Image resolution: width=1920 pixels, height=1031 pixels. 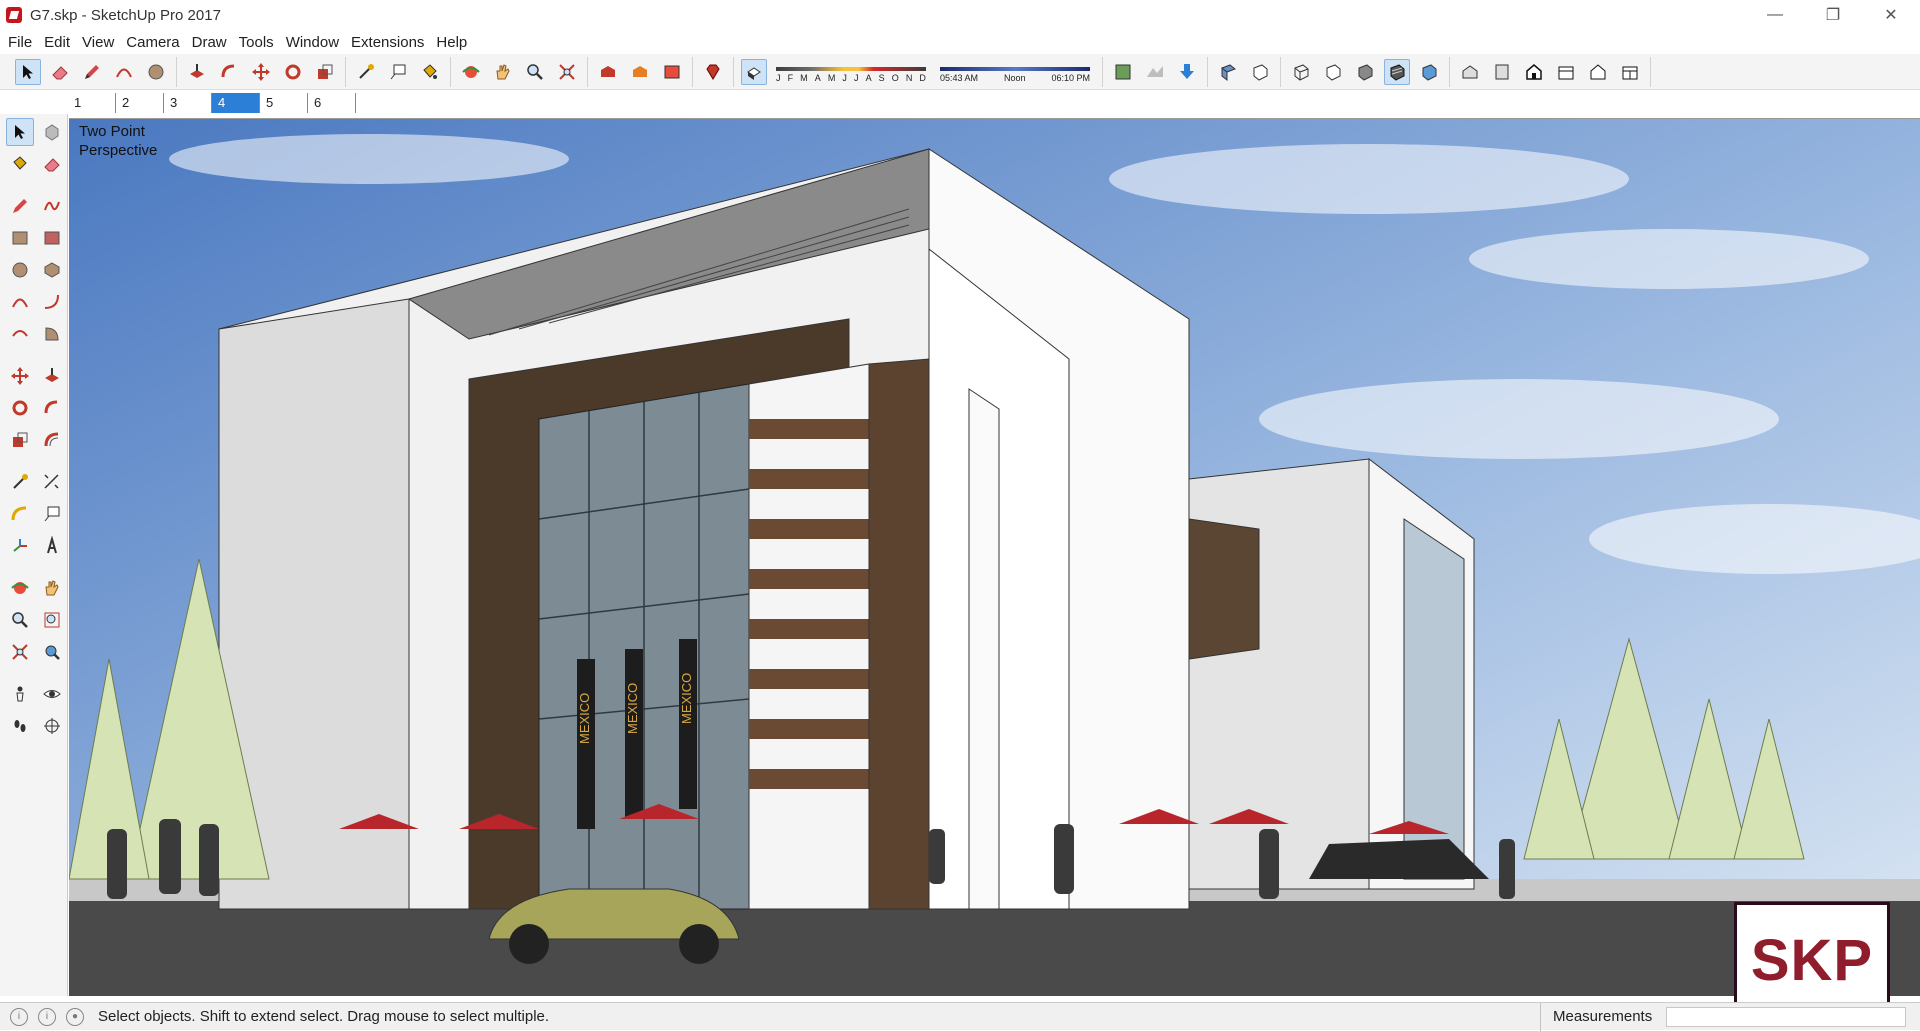 What do you see at coordinates (52, 206) in the screenshot?
I see `freehand-tool` at bounding box center [52, 206].